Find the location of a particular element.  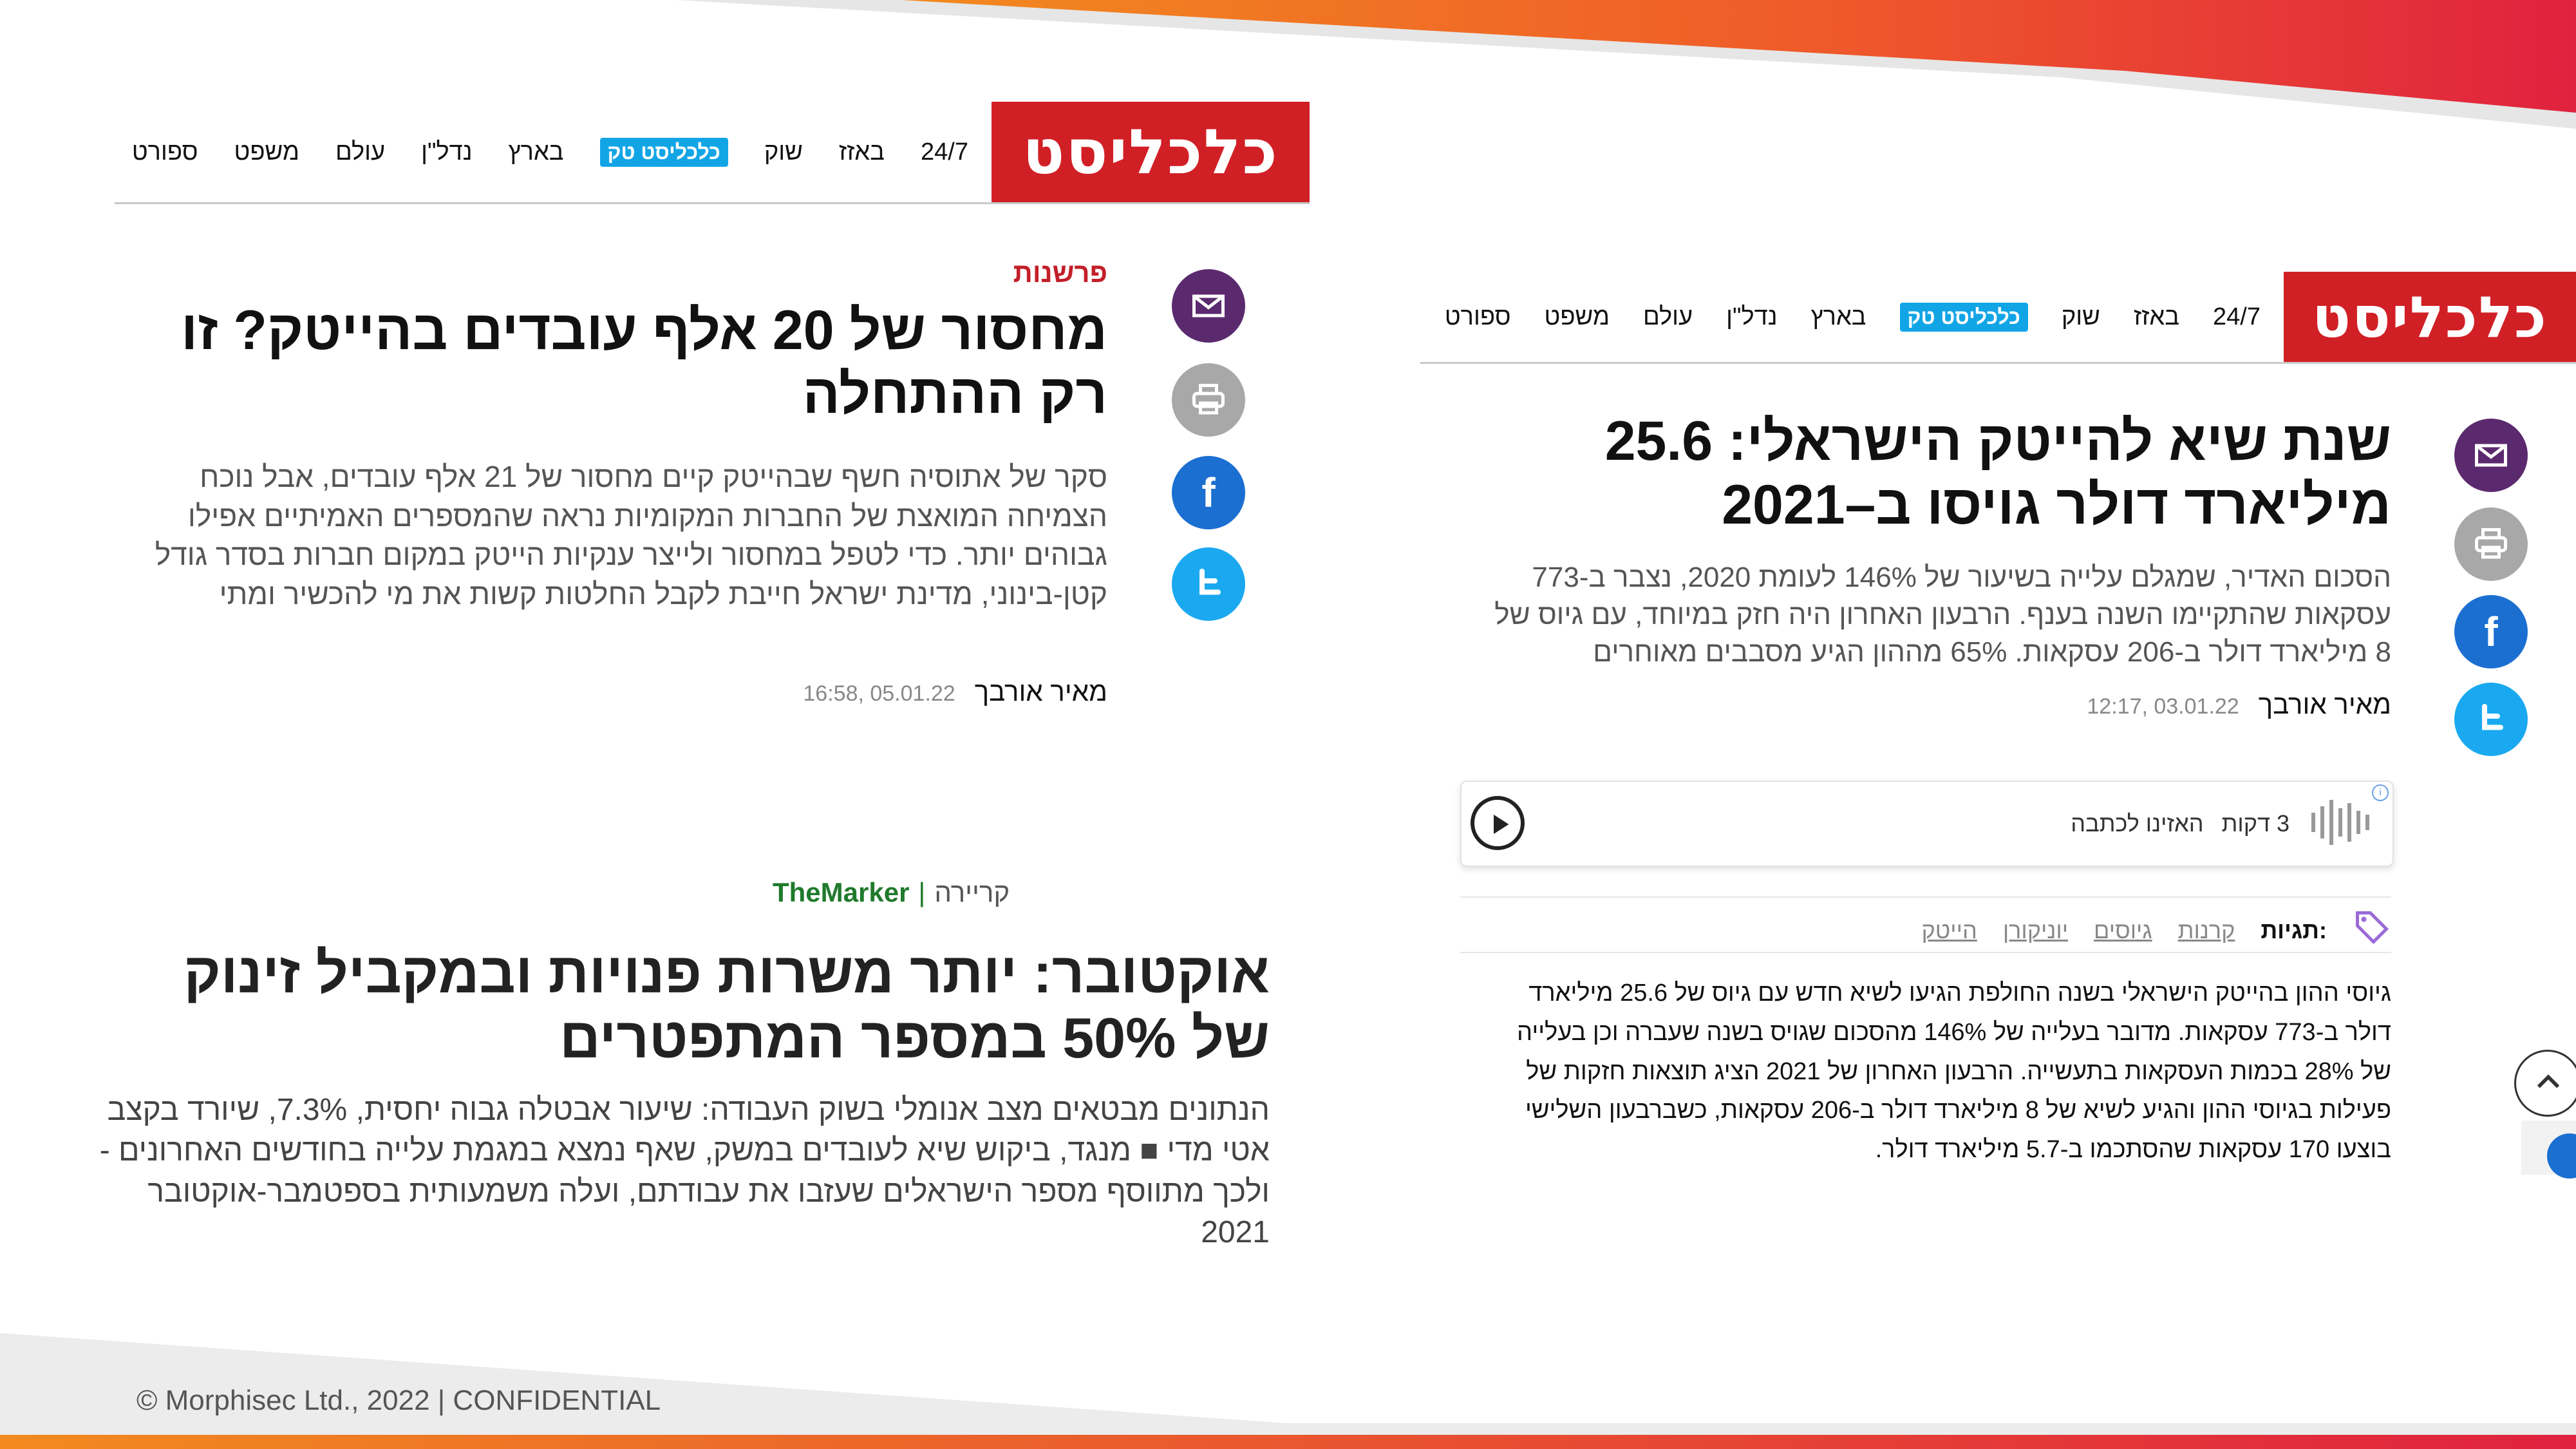

tags-label: תגיות: is located at coordinates (2294, 930).